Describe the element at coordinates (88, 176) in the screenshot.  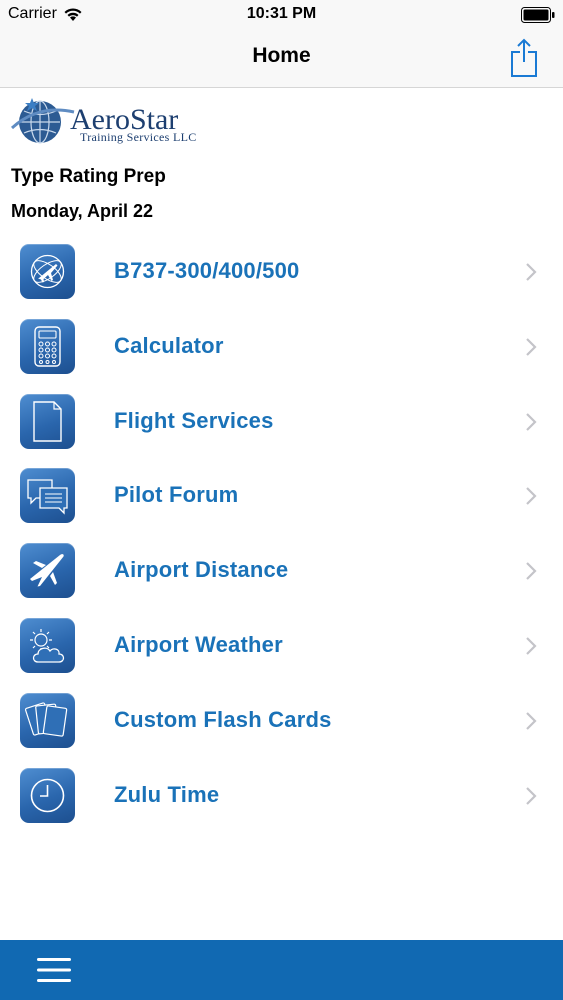
I see `app-name-heading: Type Rating Prep` at that location.